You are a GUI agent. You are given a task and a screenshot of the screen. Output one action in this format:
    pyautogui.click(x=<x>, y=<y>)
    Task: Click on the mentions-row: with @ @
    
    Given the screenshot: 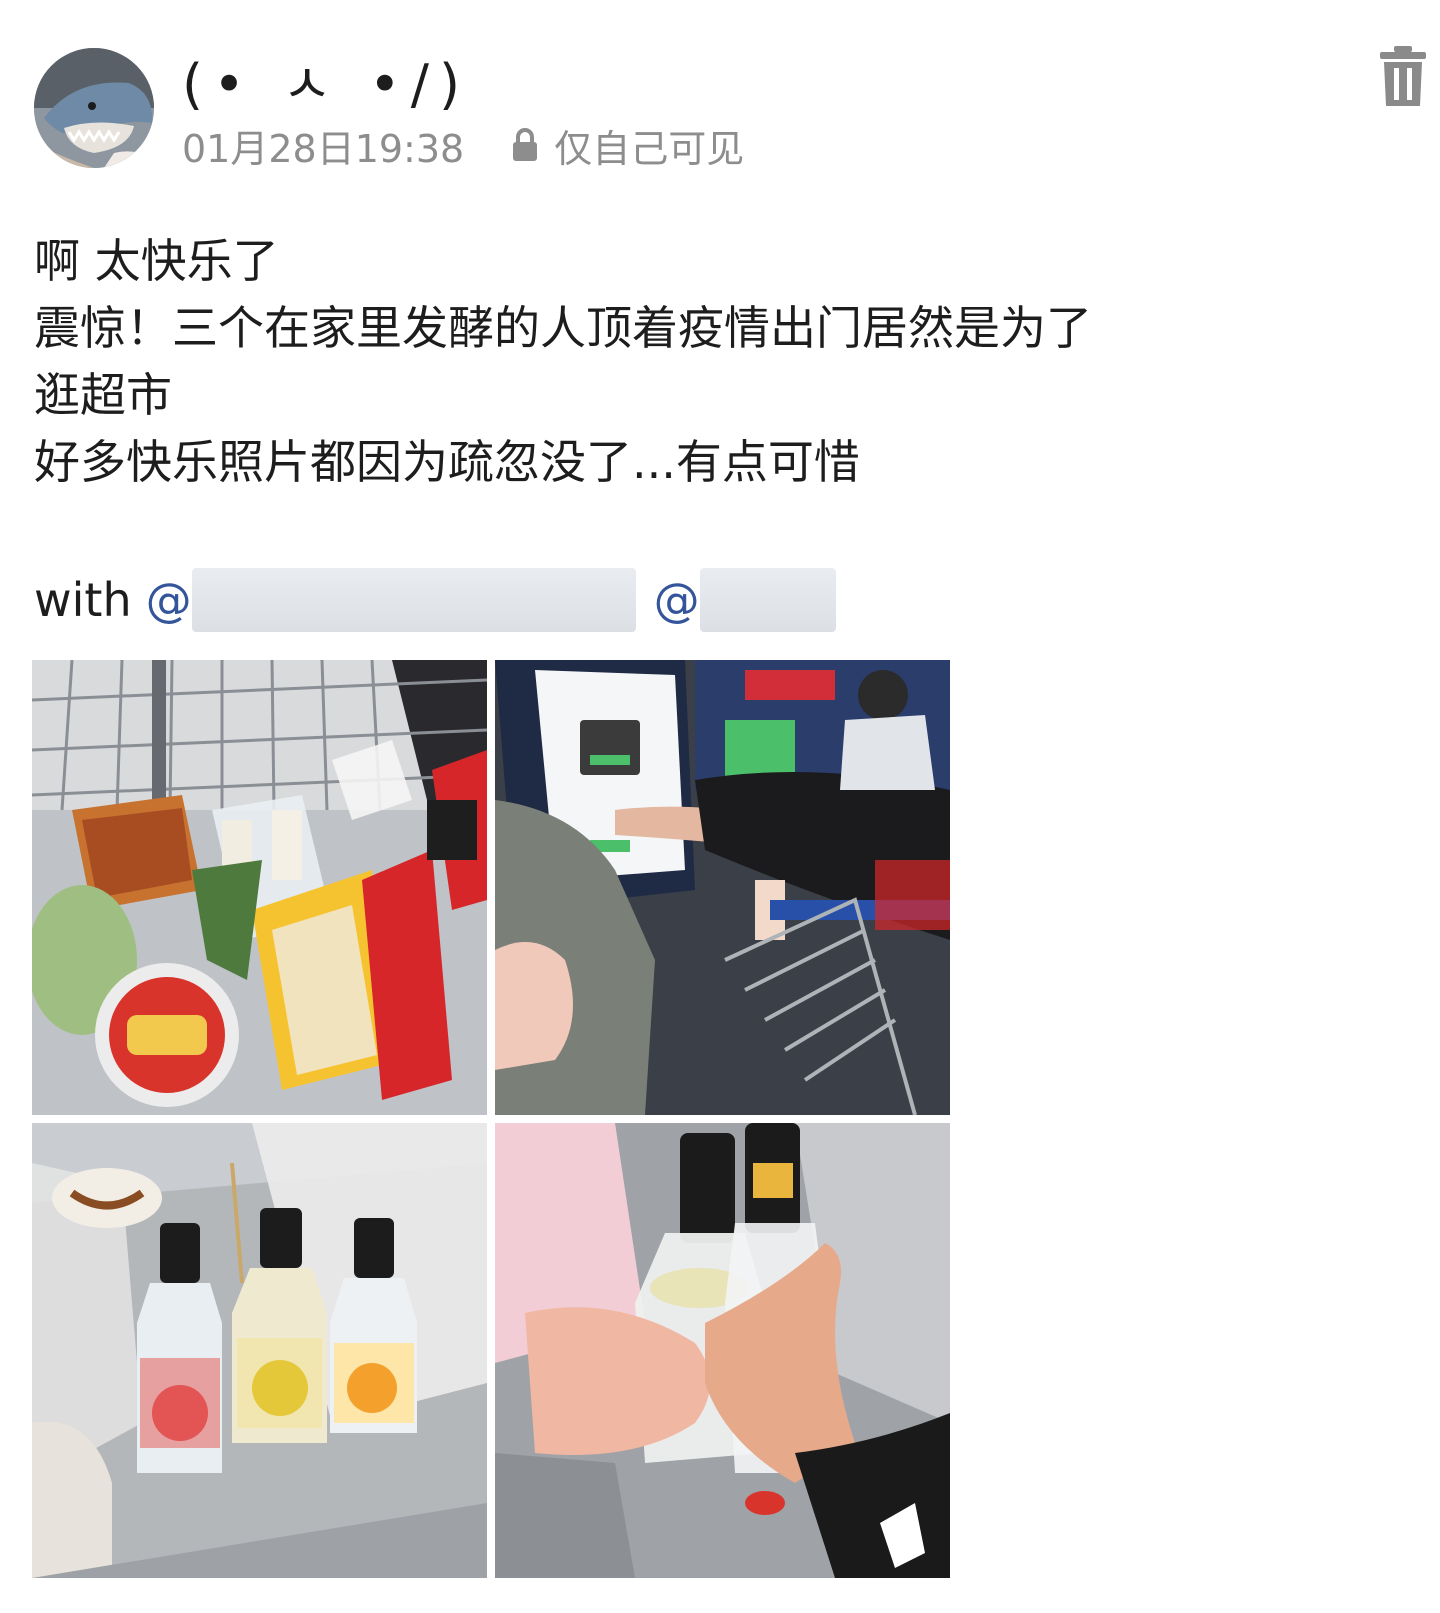 What is the action you would take?
    pyautogui.click(x=435, y=600)
    